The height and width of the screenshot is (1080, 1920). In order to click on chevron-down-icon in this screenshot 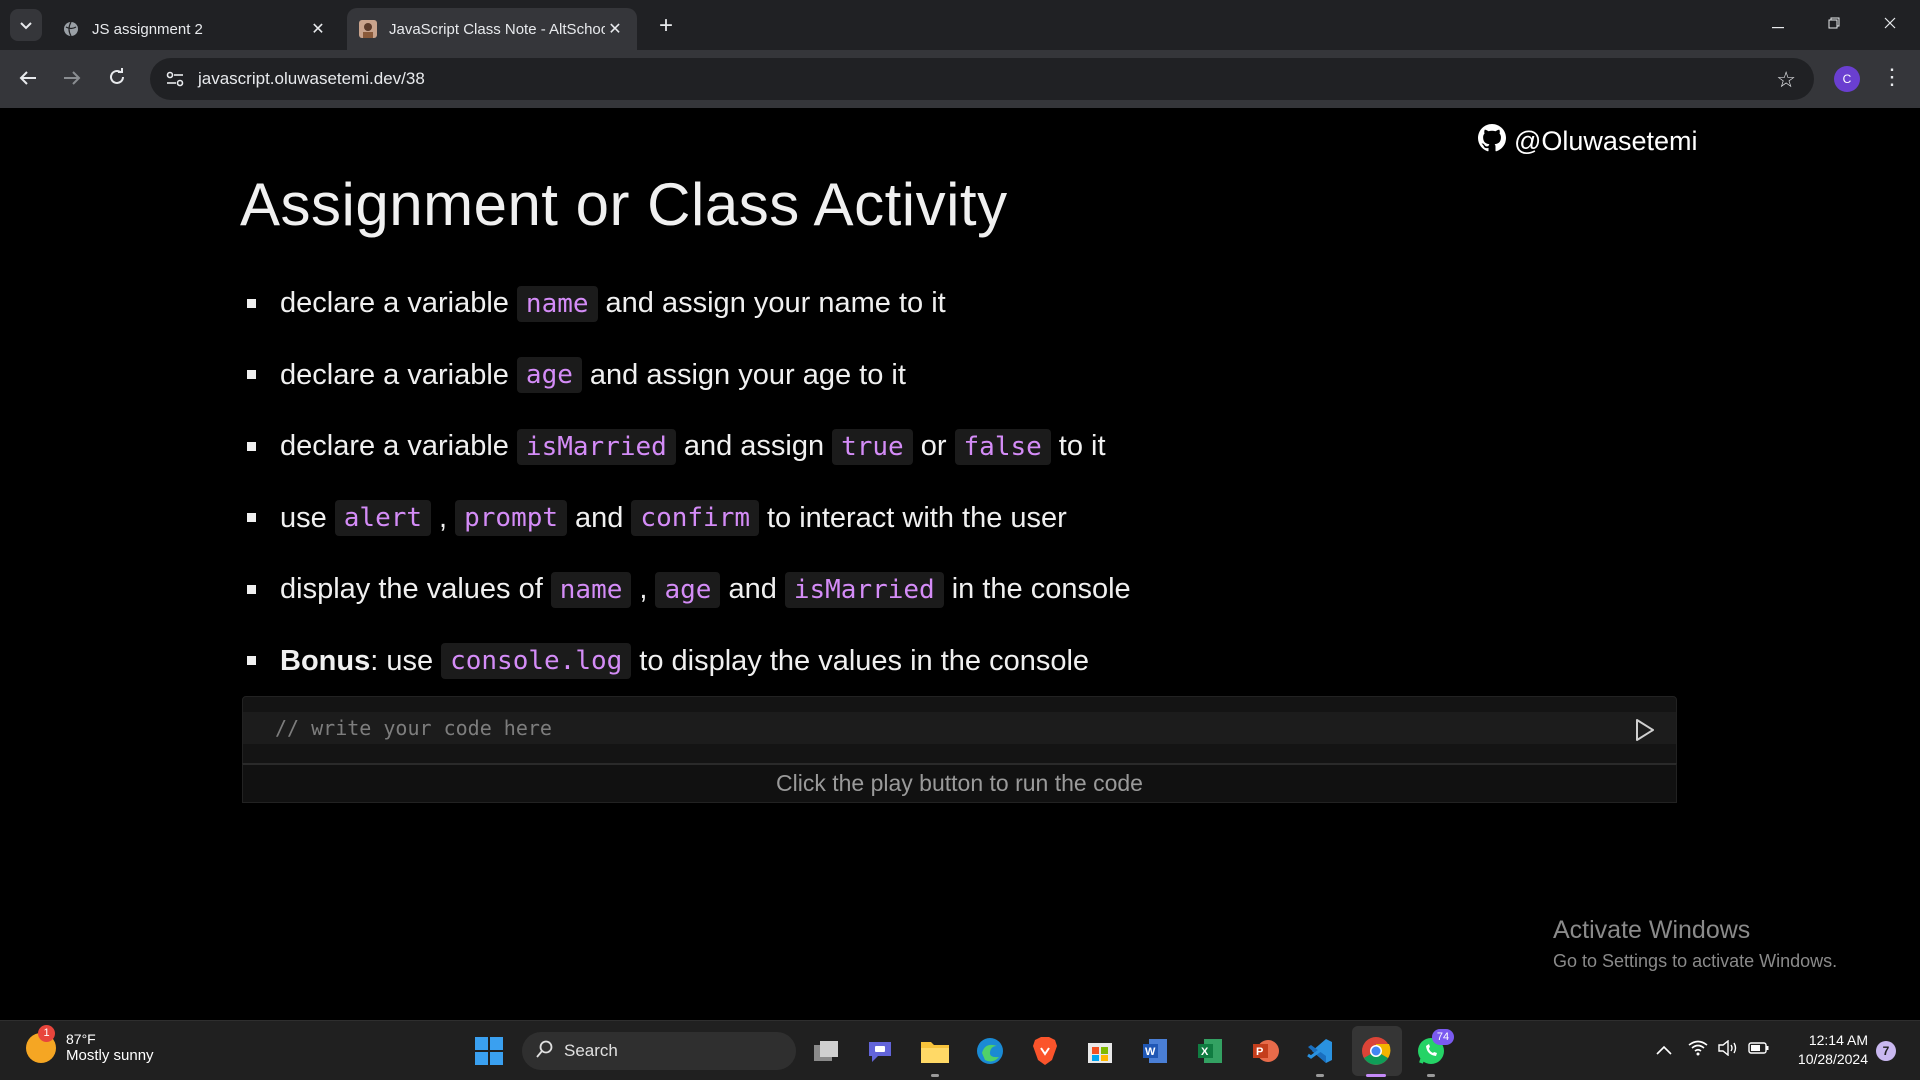, I will do `click(26, 25)`.